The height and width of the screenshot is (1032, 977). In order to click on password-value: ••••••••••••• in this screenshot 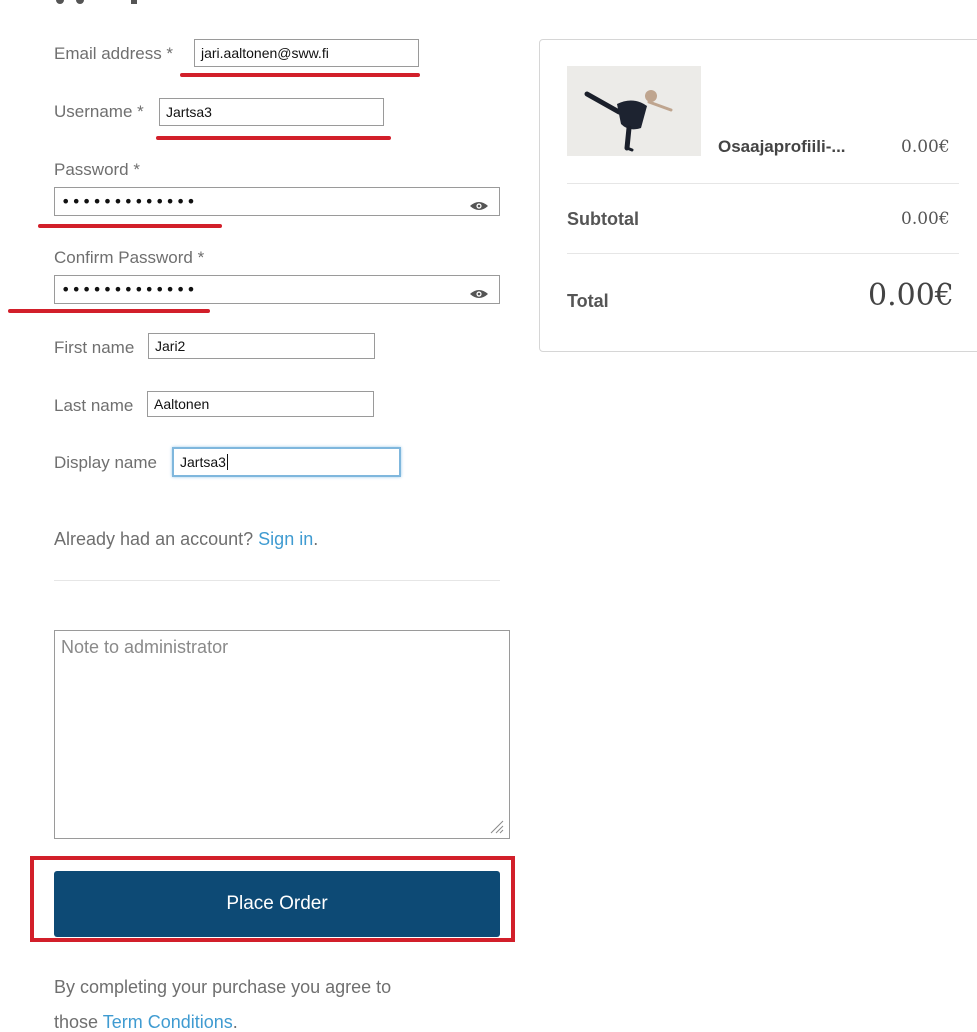, I will do `click(129, 201)`.